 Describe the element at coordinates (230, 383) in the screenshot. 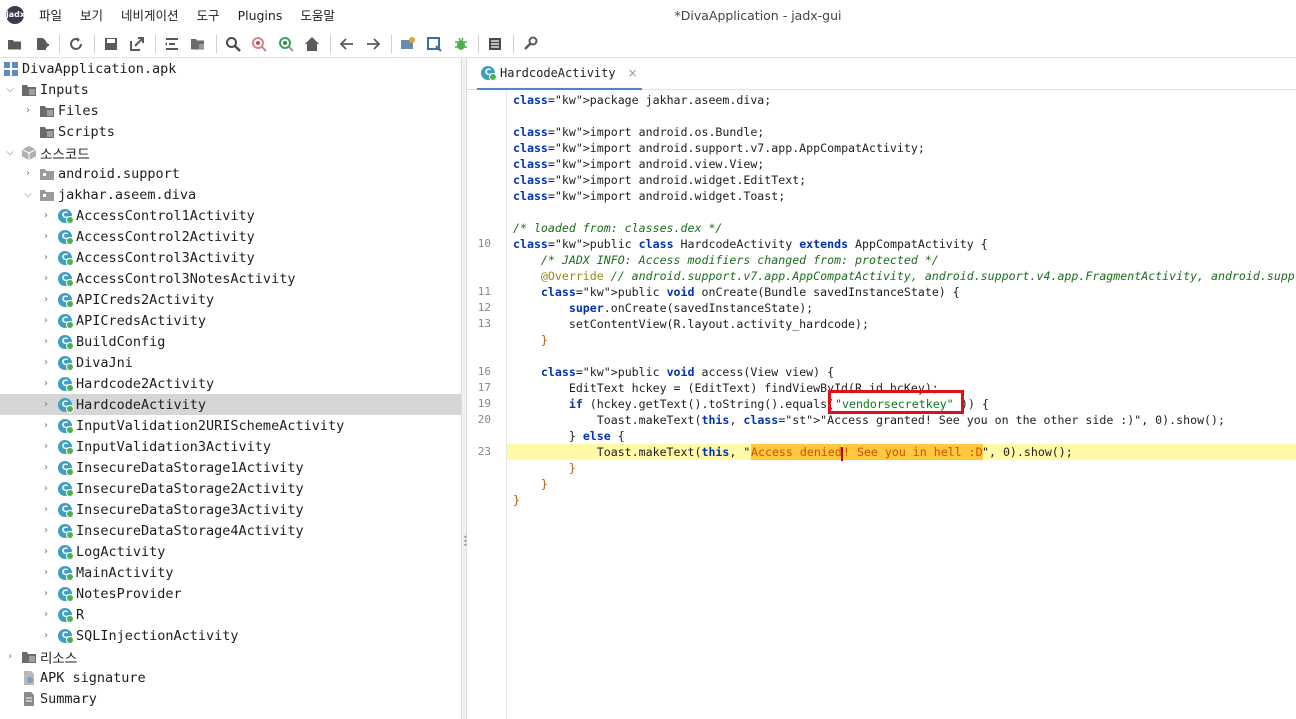

I see `tree-item-class: › C Hardcode2Activity` at that location.